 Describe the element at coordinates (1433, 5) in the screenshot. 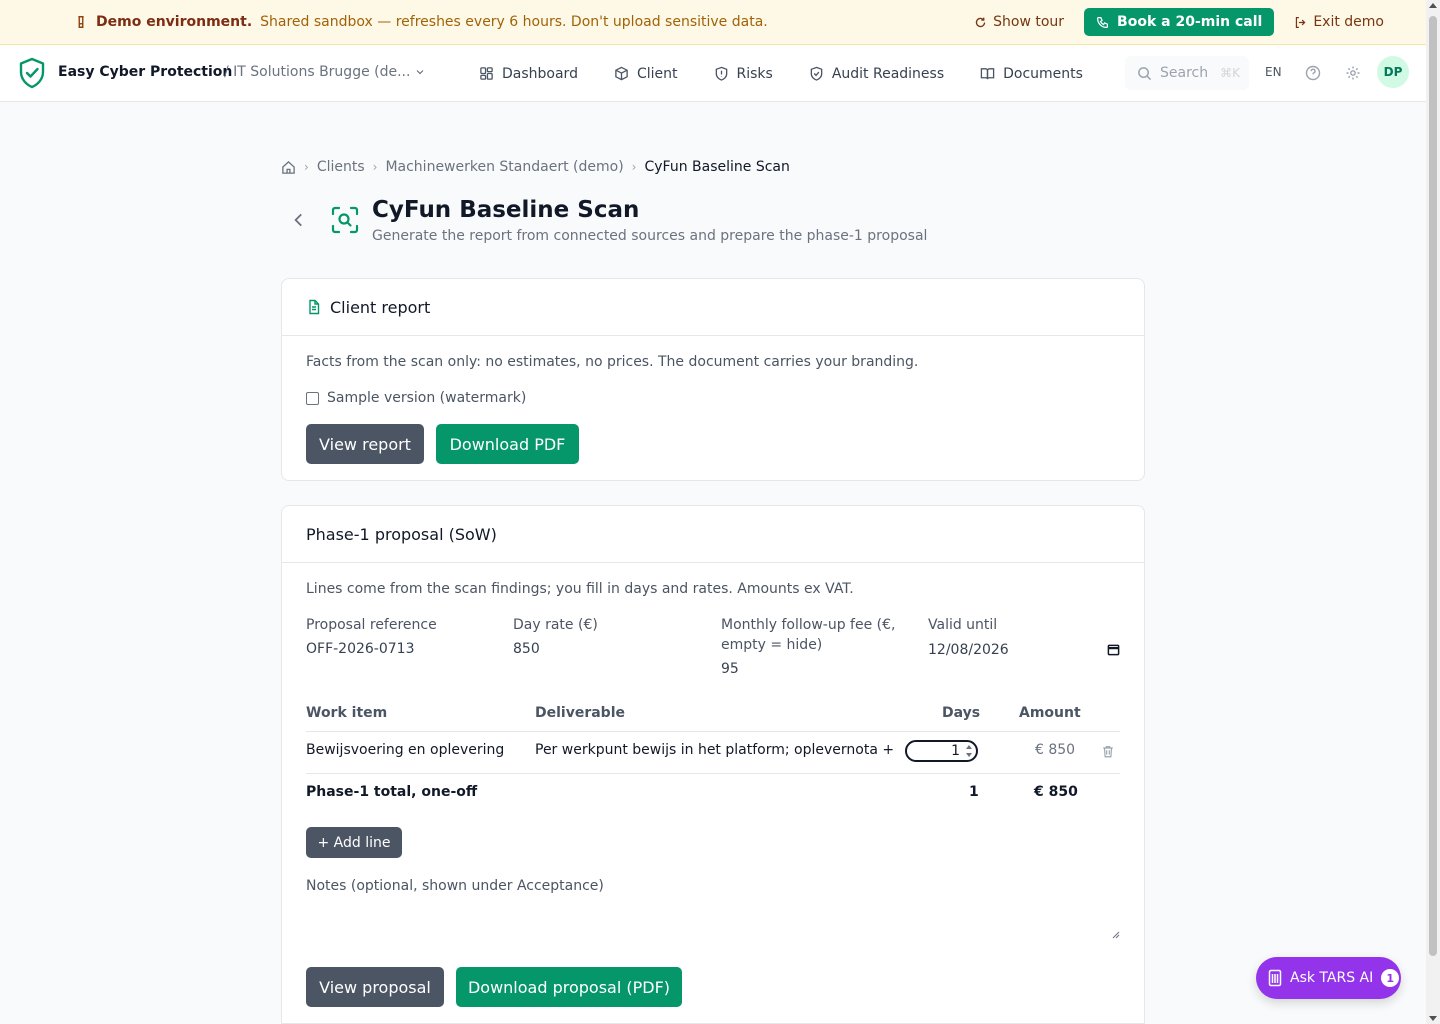

I see `scroll-up-arrow` at that location.